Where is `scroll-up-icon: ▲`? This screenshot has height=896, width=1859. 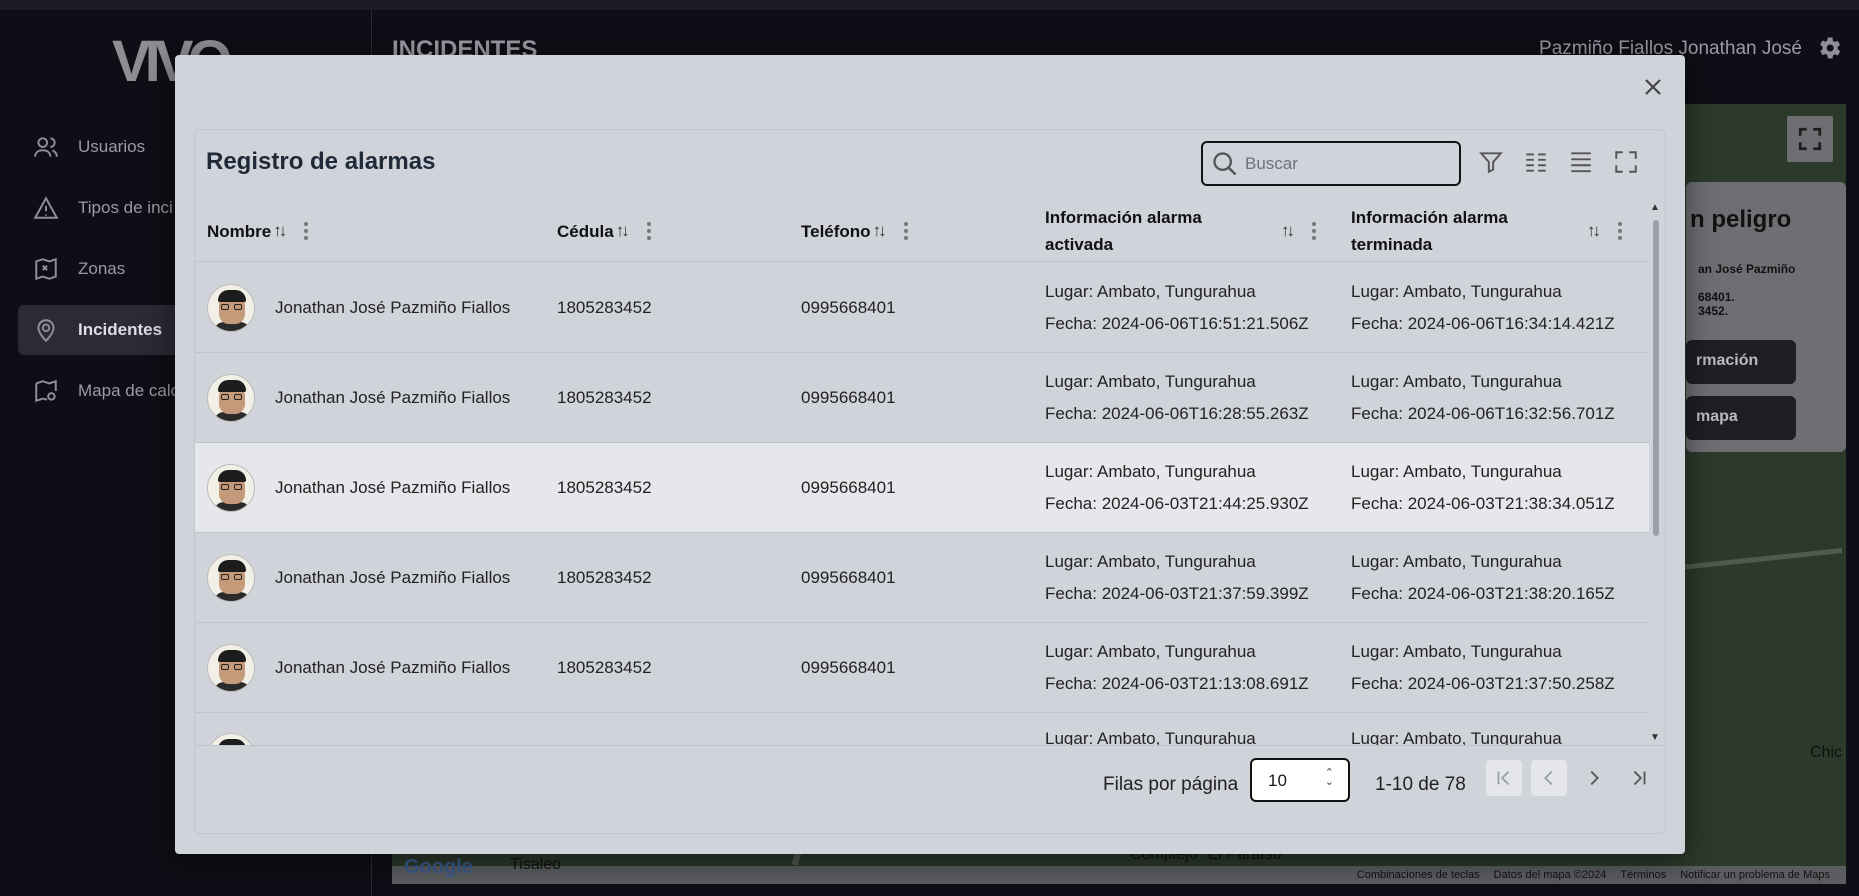 scroll-up-icon: ▲ is located at coordinates (1655, 207).